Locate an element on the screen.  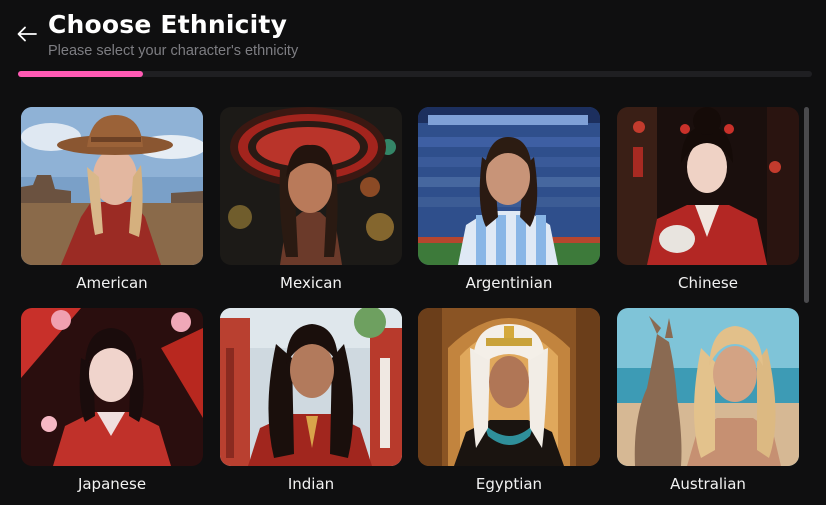
option-card-chinese: Chinese is located at coordinates (708, 199).